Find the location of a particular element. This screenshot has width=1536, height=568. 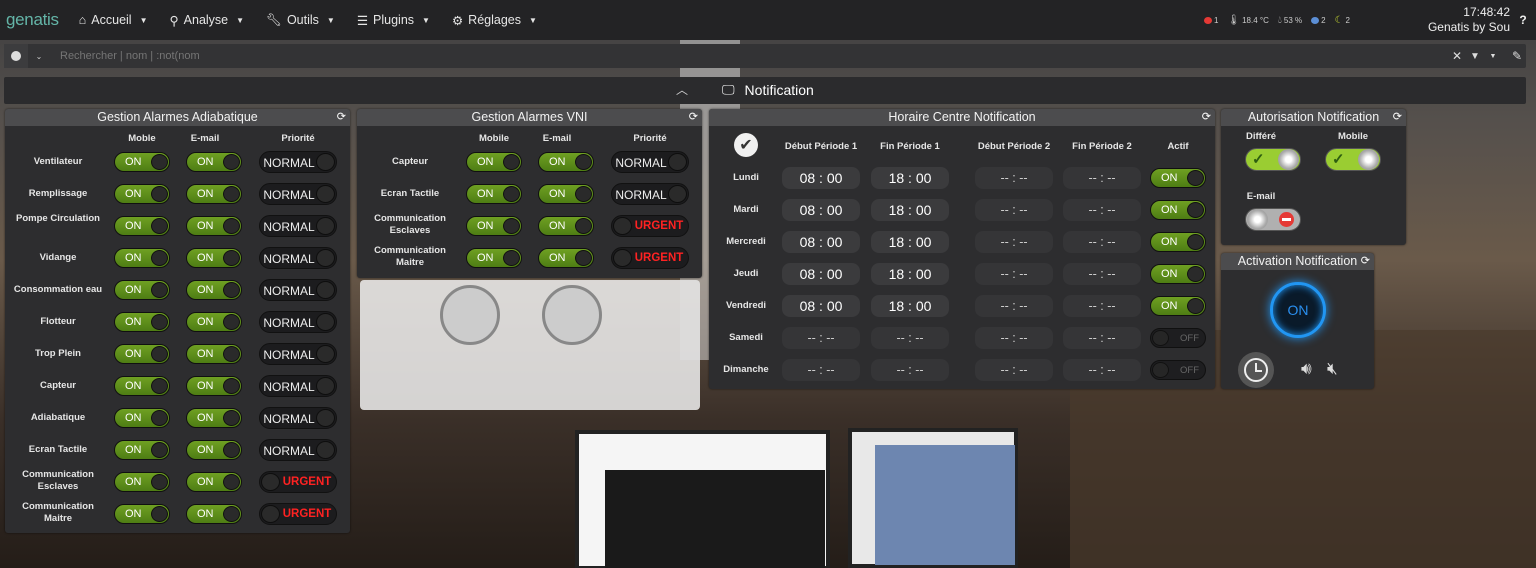

status-temperature: 🌡︎ 18.4 °C is located at coordinates (1247, 20).